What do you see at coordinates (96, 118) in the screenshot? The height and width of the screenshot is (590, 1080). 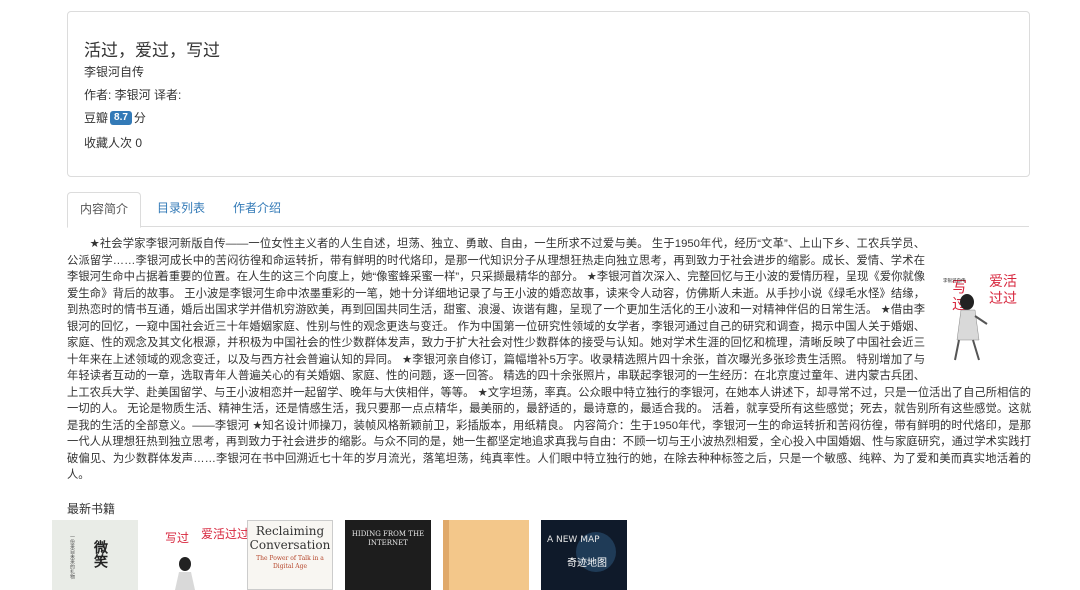 I see `rating-prefix: 豆瓣` at bounding box center [96, 118].